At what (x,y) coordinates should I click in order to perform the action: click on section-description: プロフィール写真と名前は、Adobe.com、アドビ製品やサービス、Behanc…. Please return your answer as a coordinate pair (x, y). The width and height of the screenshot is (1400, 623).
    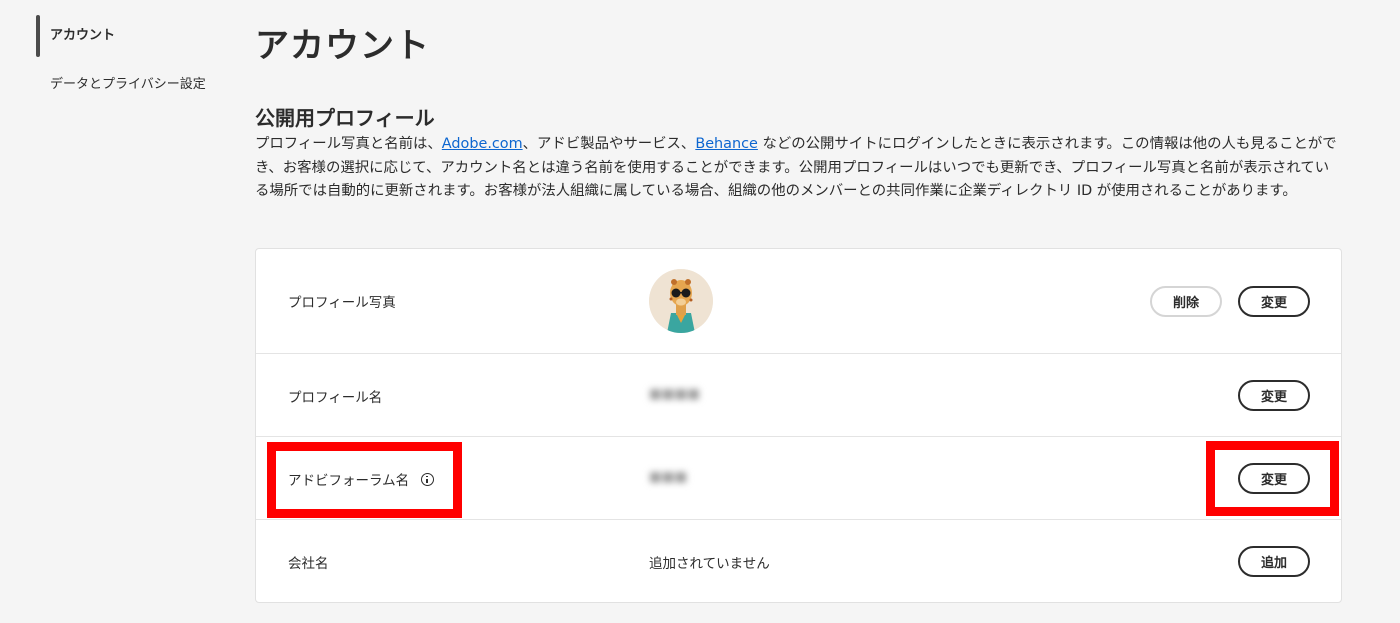
    Looking at the image, I should click on (799, 168).